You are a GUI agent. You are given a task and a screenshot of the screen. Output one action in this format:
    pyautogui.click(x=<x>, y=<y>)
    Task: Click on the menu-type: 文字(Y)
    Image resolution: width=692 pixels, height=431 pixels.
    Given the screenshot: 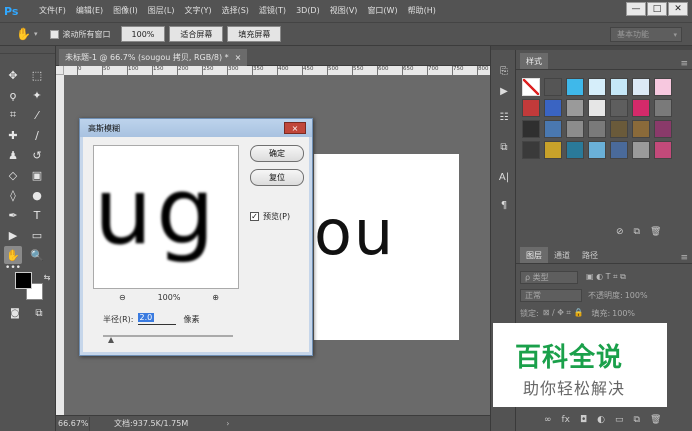 What is the action you would take?
    pyautogui.click(x=197, y=11)
    